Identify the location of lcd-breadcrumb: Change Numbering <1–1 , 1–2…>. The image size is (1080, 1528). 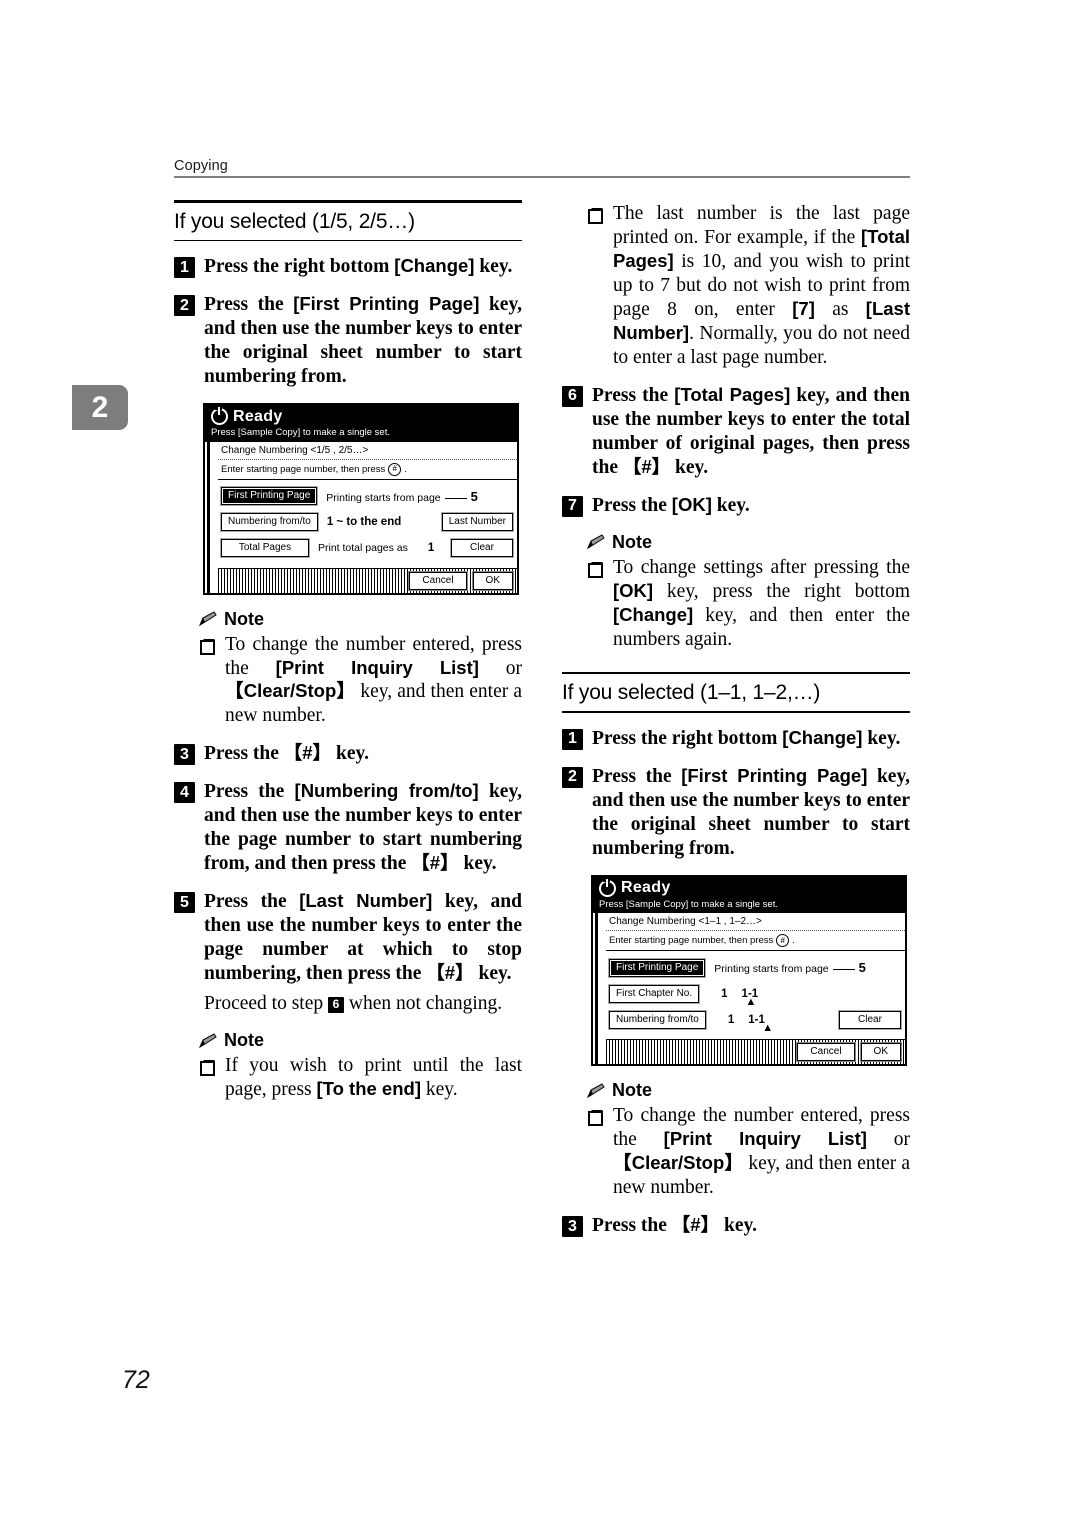
(755, 922).